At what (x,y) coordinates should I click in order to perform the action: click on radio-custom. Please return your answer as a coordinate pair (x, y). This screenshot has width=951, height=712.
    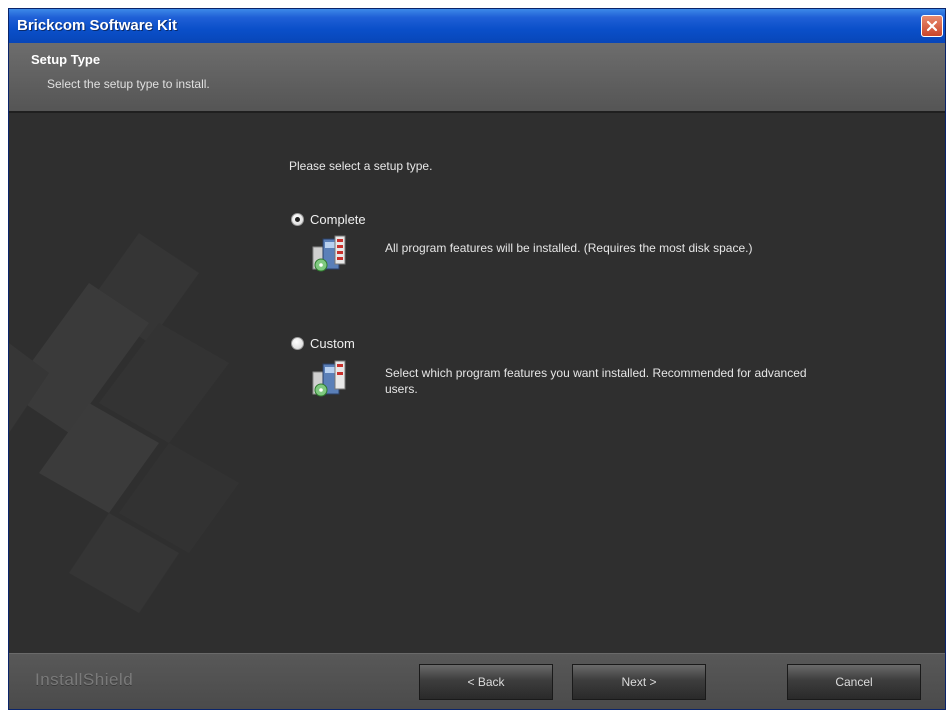
    Looking at the image, I should click on (297, 343).